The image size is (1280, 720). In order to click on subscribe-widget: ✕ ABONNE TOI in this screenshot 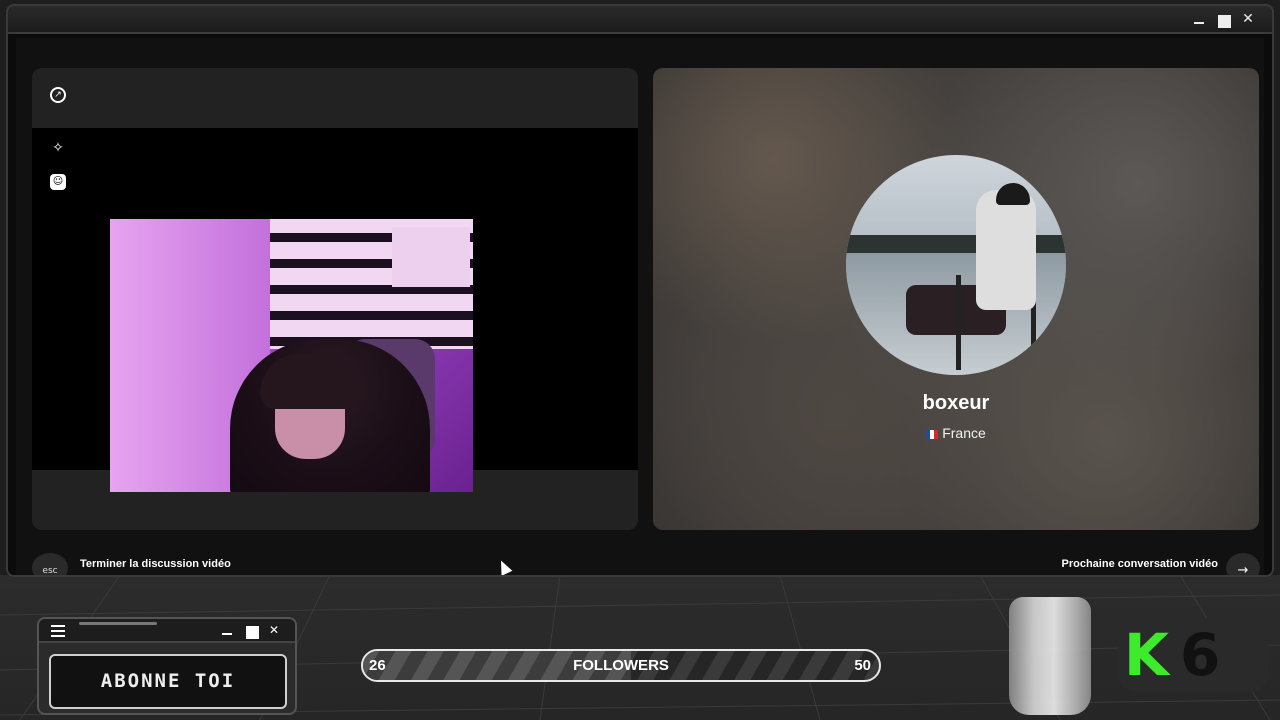, I will do `click(167, 666)`.